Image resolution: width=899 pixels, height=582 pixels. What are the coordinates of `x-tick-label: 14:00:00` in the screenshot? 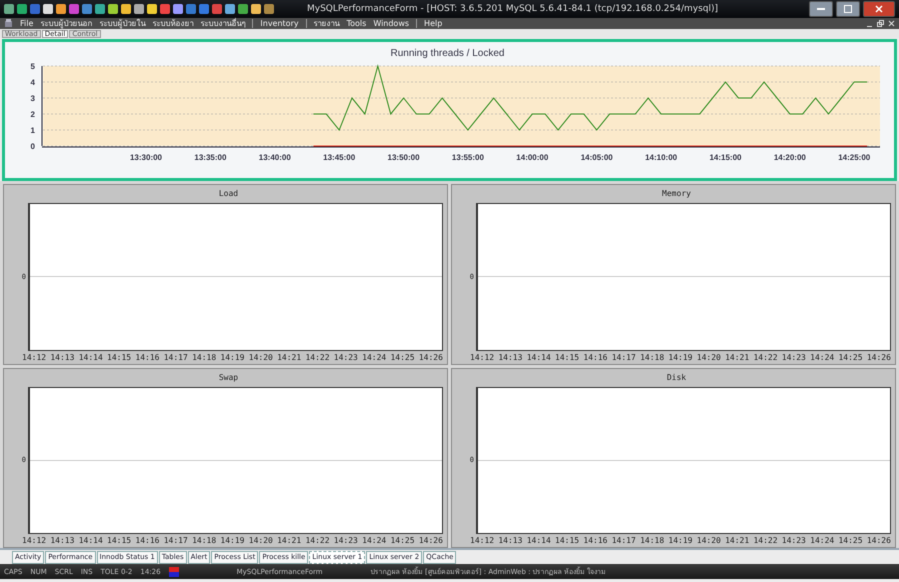 It's located at (532, 157).